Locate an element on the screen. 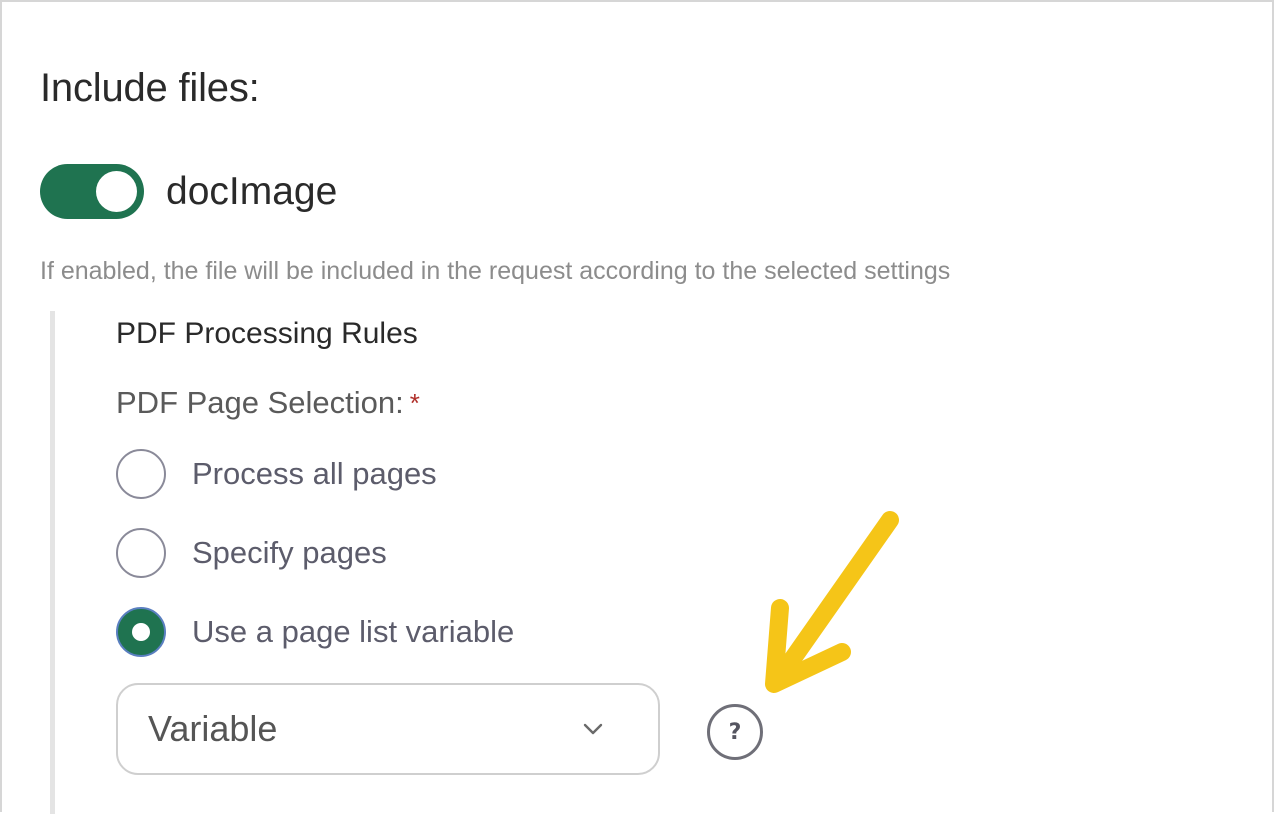  radio-button-process-all-pages is located at coordinates (141, 474).